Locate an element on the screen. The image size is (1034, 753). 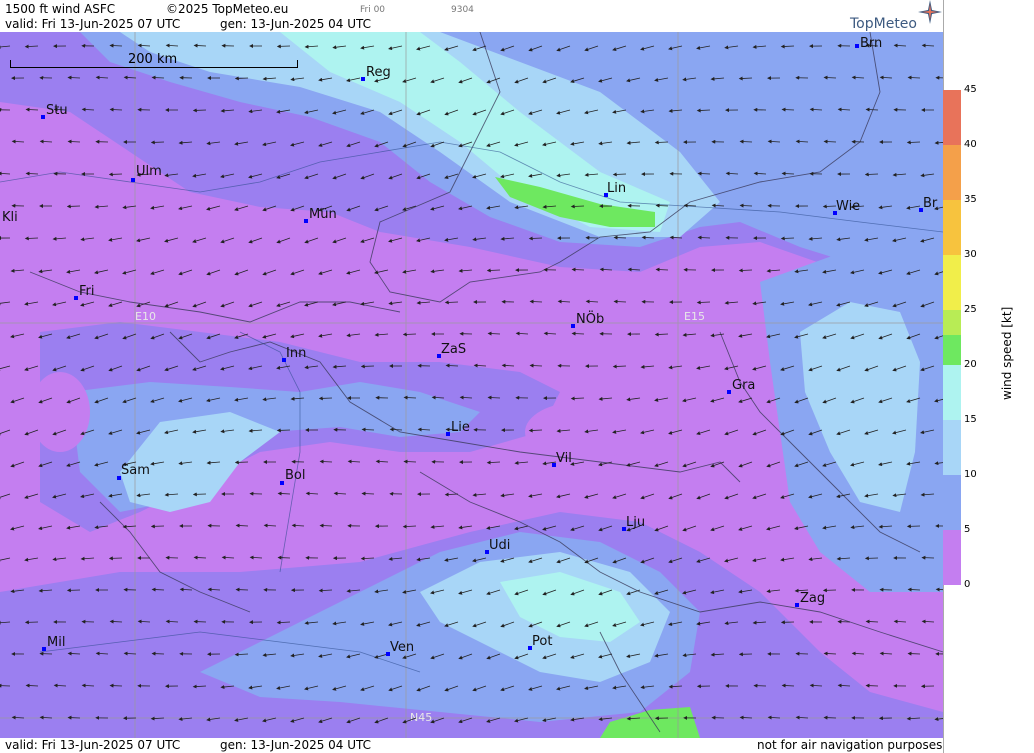
grid-label-n45: N45 is located at coordinates (421, 717).